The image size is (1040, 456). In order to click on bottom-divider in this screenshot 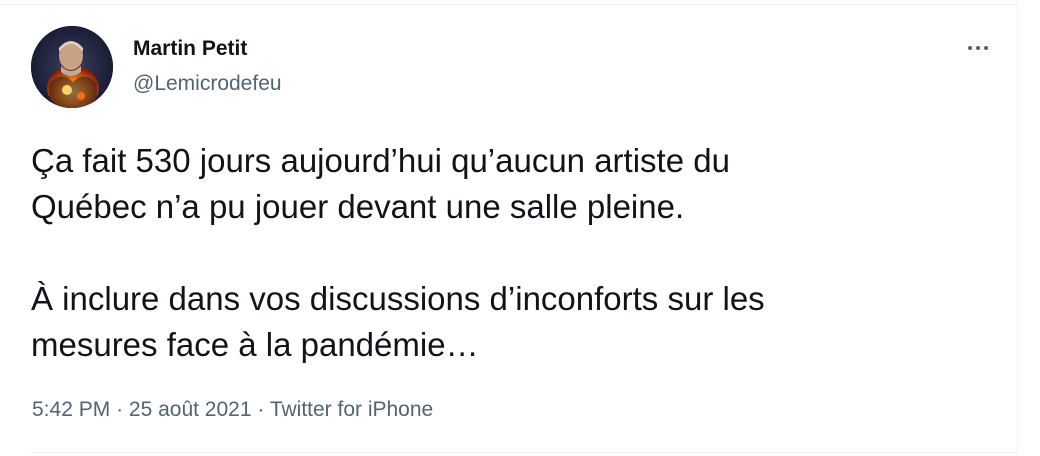, I will do `click(524, 452)`.